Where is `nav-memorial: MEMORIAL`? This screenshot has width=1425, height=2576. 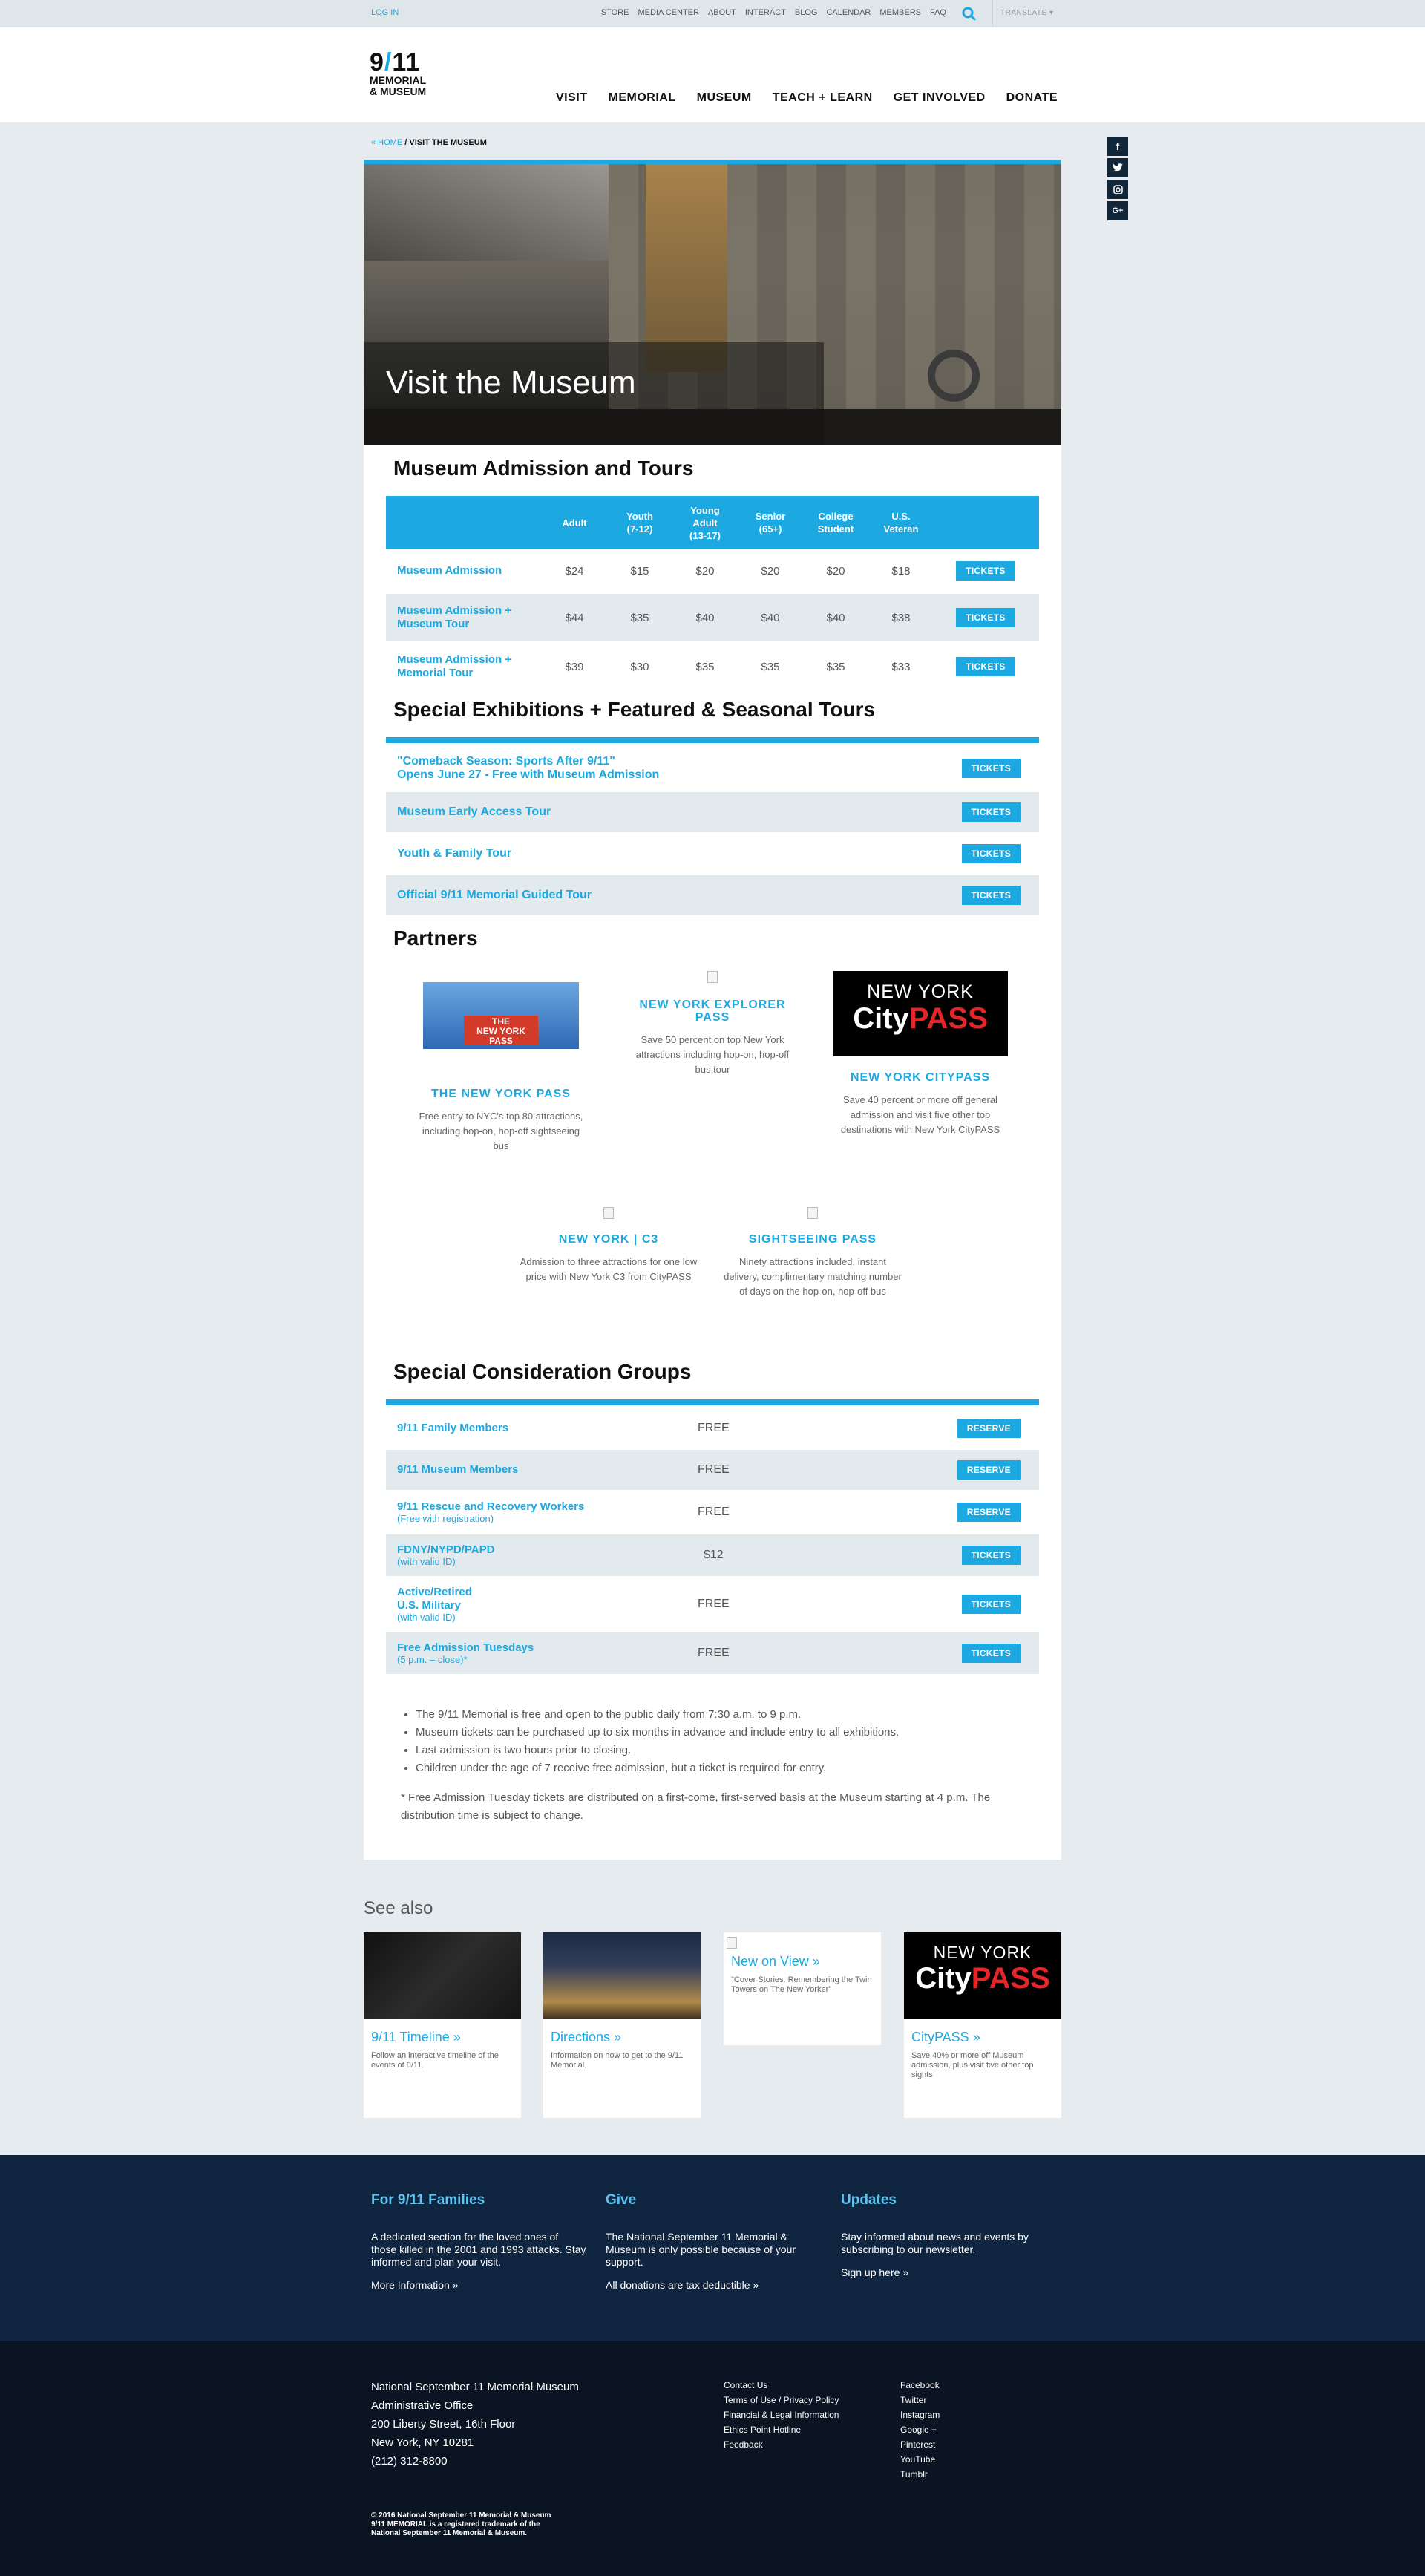
nav-memorial: MEMORIAL is located at coordinates (642, 98).